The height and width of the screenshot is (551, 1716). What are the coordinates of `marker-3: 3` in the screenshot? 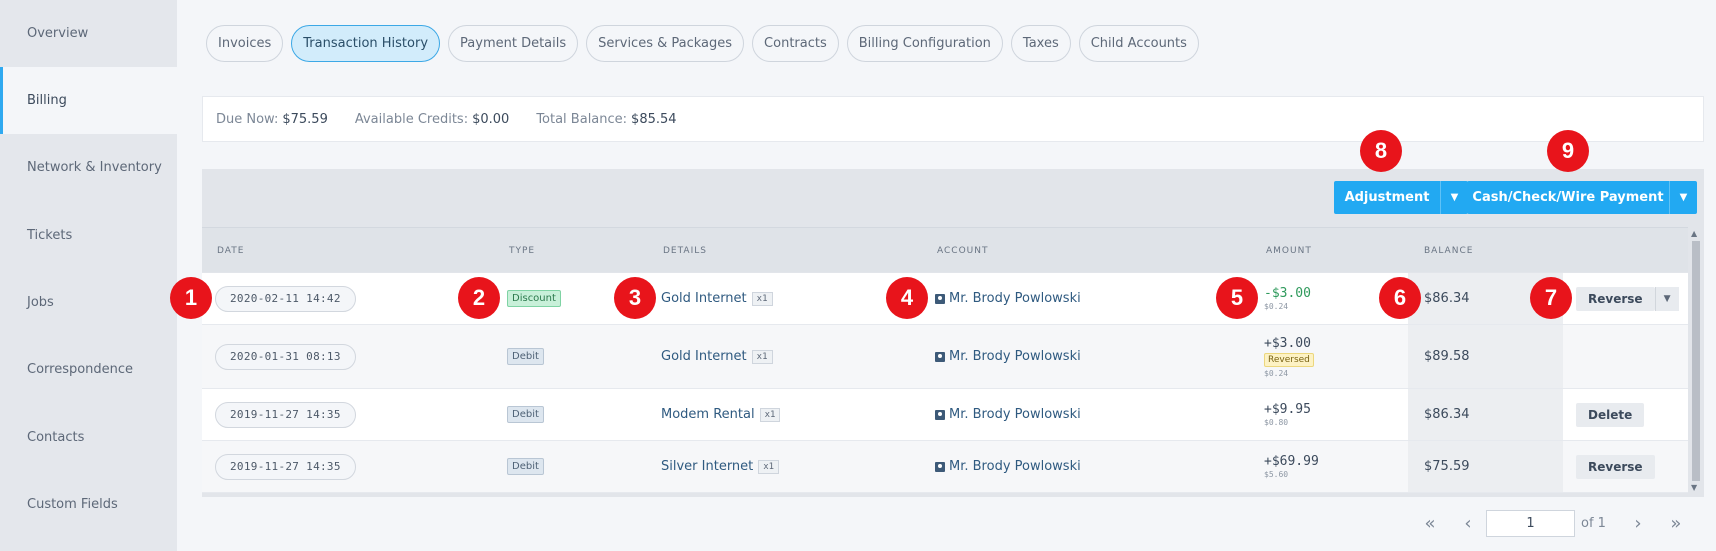 It's located at (635, 298).